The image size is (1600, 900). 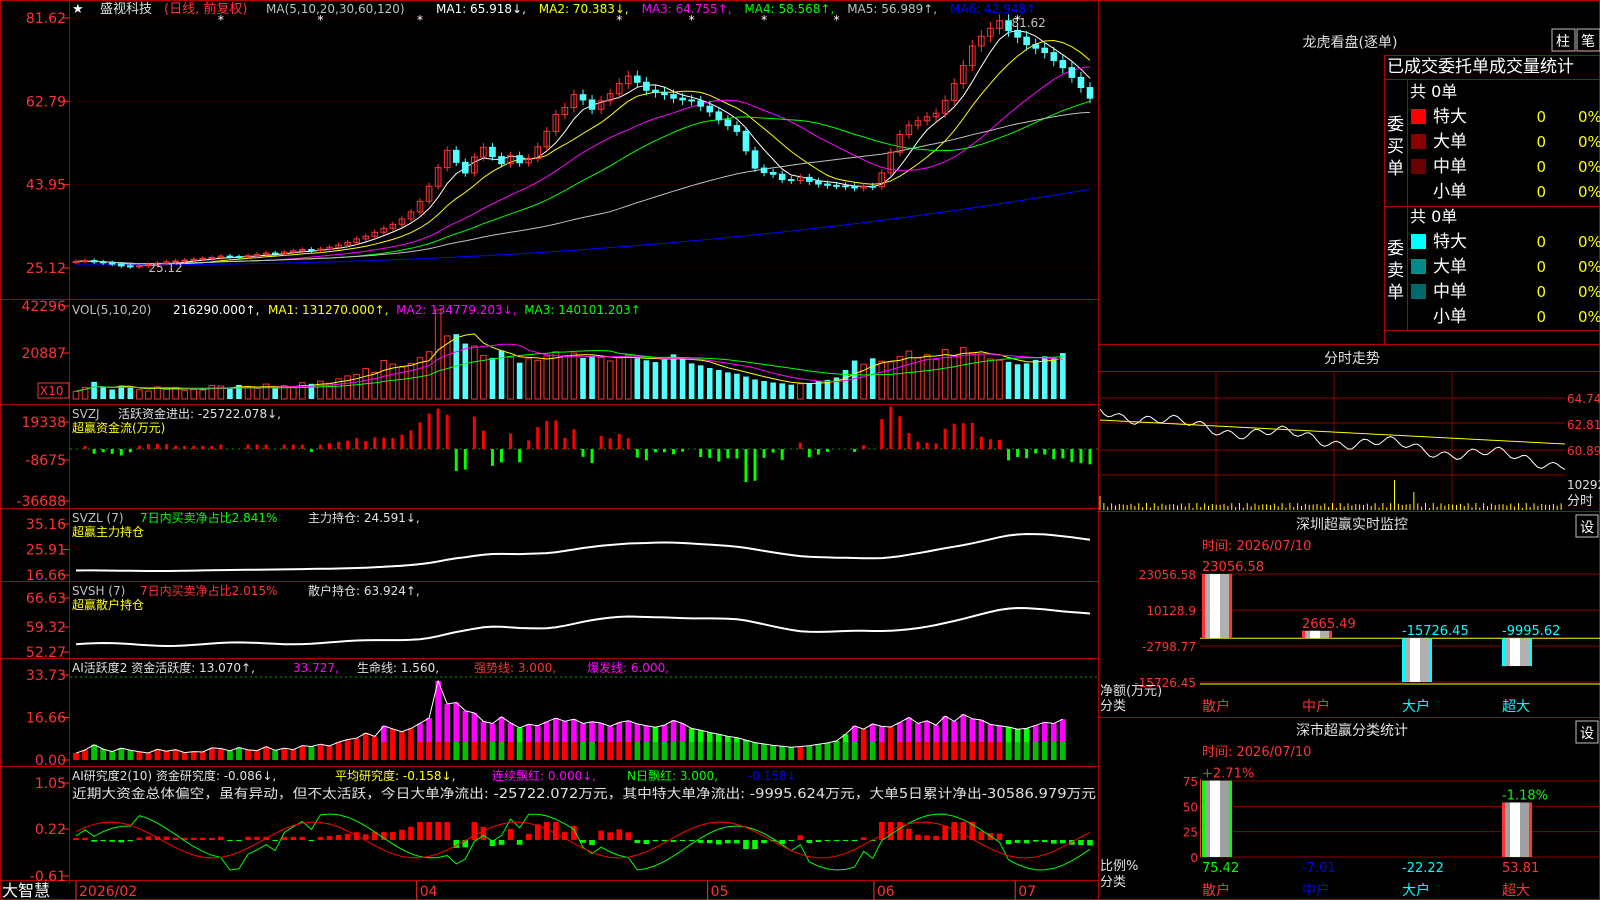 What do you see at coordinates (108, 531) in the screenshot?
I see `svzl-title: 超赢主力持仓` at bounding box center [108, 531].